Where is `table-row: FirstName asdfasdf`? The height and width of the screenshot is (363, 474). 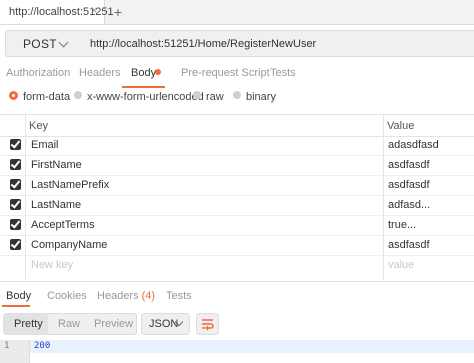
table-row: FirstName asdfasdf is located at coordinates (237, 165).